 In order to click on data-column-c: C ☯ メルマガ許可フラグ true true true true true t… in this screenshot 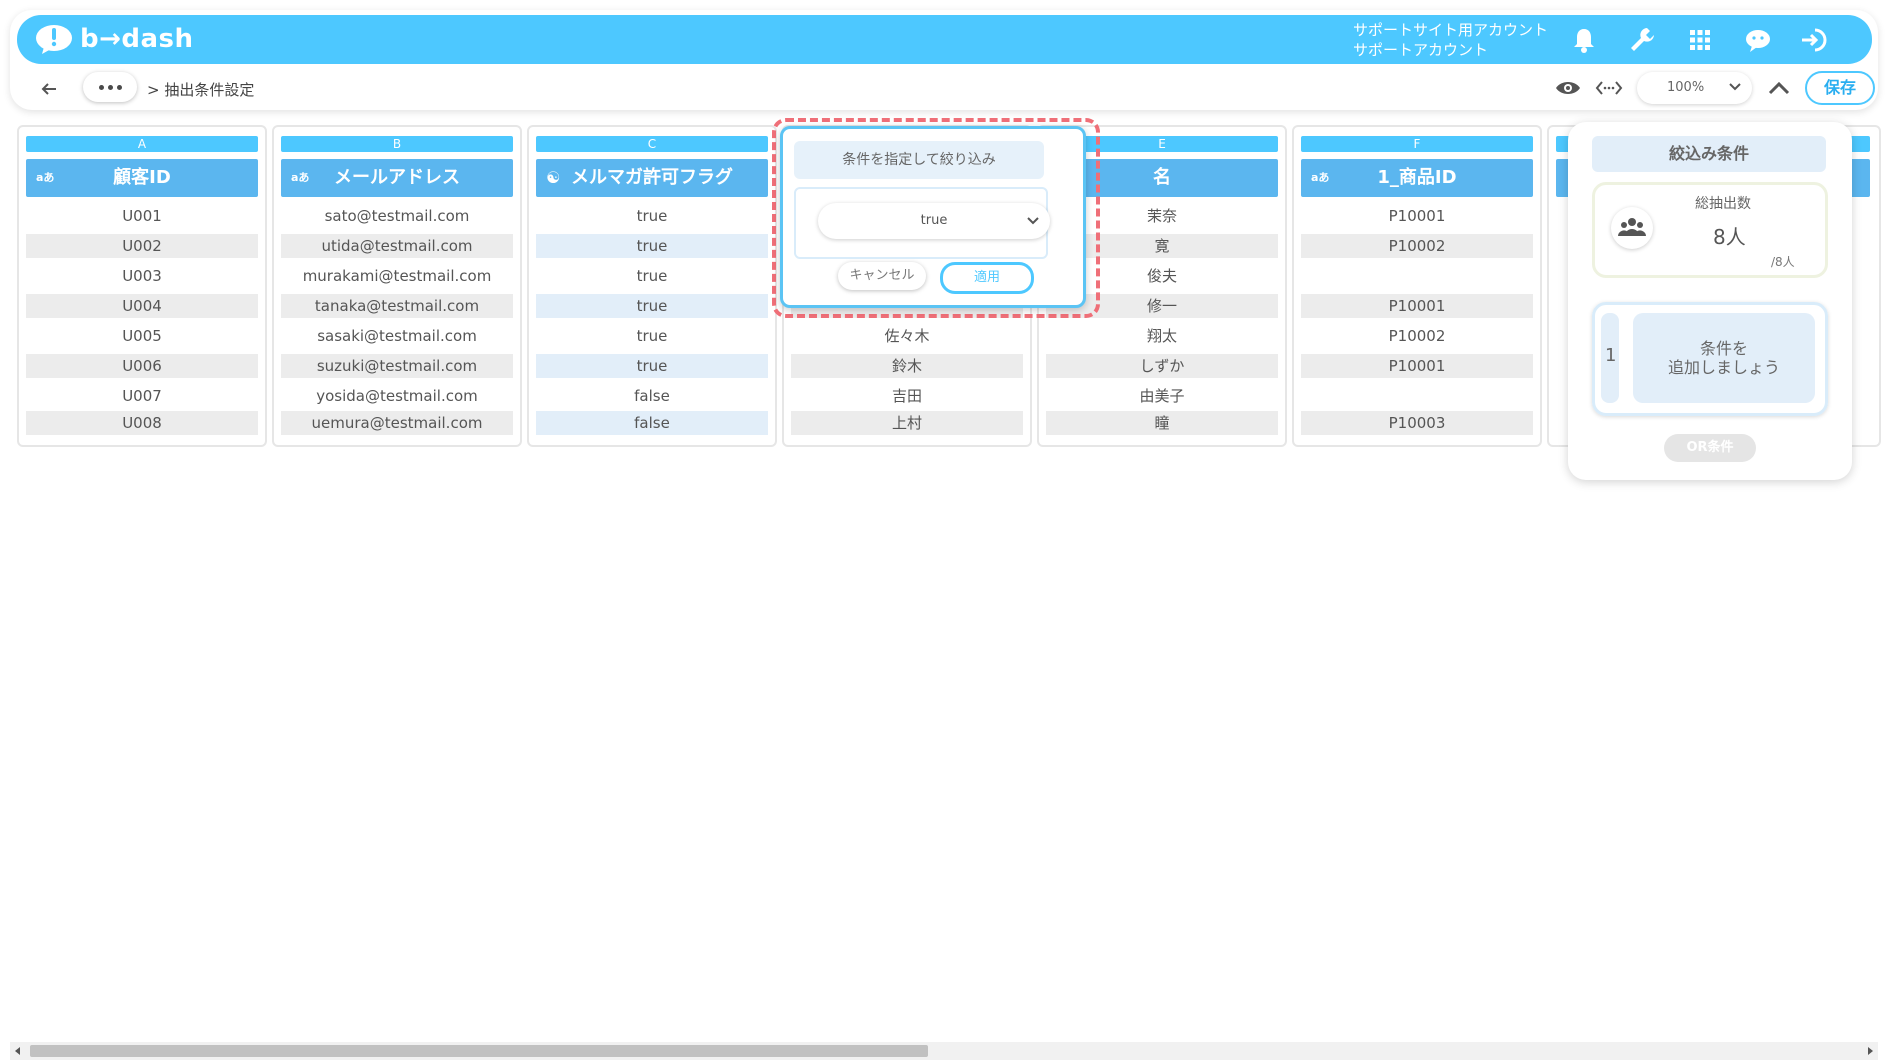, I will do `click(652, 286)`.